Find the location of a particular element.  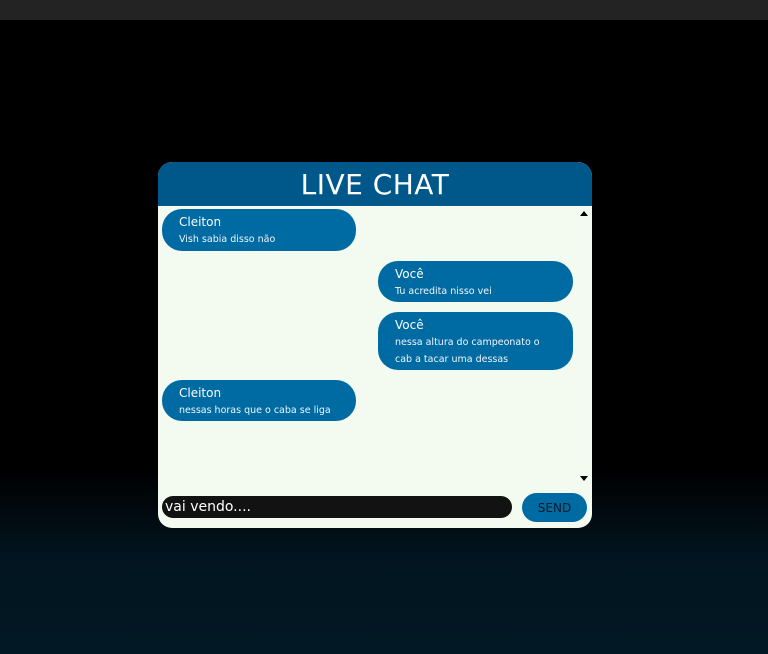

scroll-up-arrow-icon is located at coordinates (584, 213).